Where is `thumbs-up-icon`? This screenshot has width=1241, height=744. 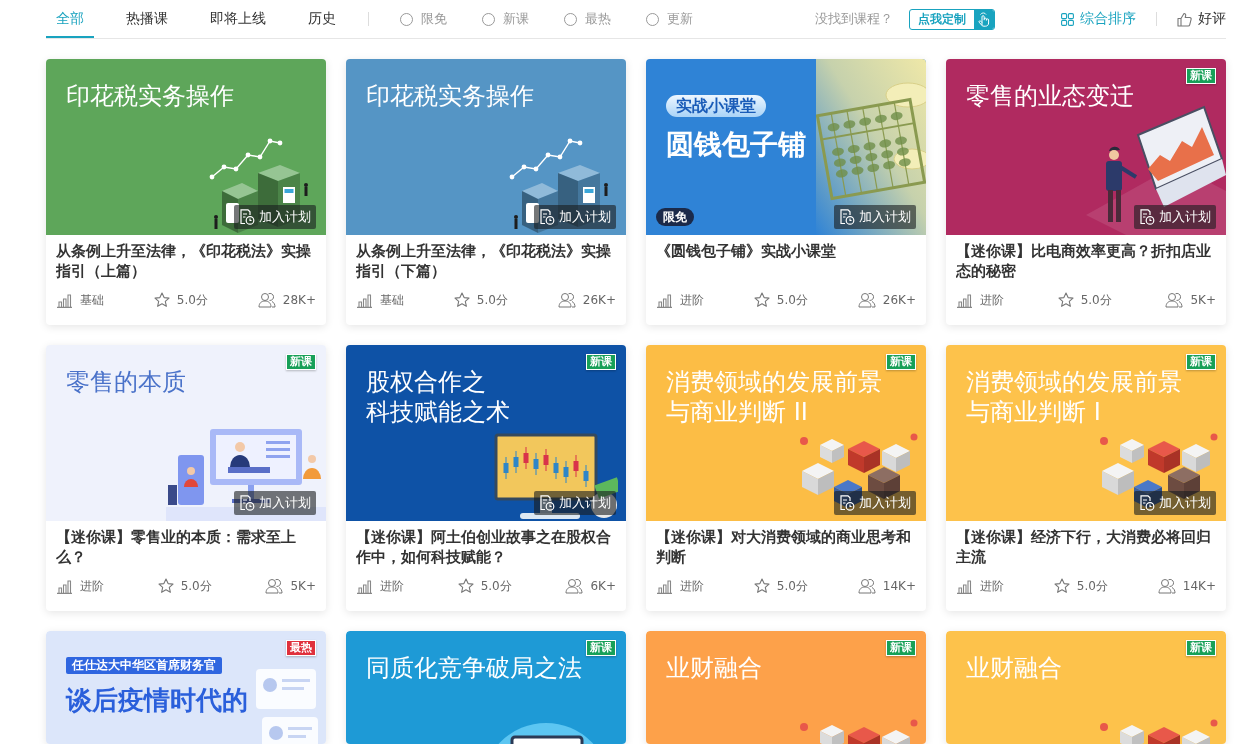
thumbs-up-icon is located at coordinates (1184, 19).